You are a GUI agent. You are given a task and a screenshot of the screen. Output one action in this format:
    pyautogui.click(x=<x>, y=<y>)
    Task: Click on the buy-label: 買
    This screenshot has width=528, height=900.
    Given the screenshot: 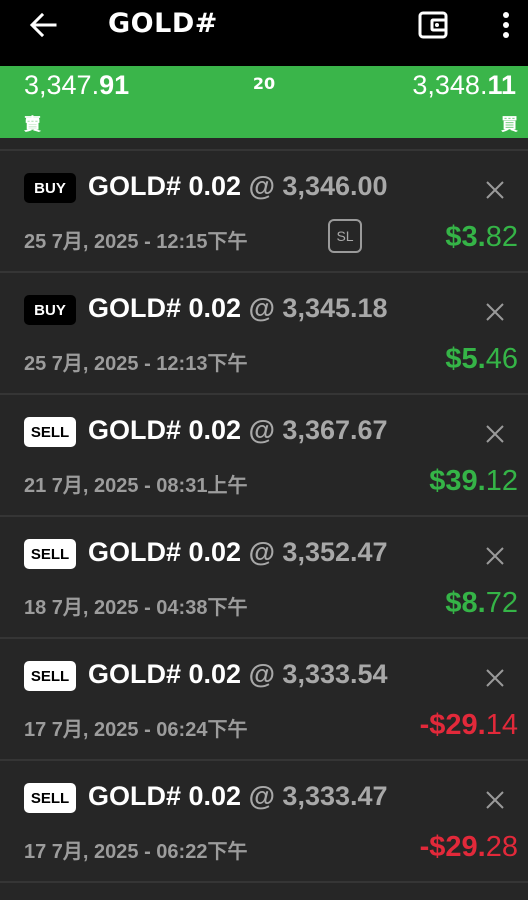 What is the action you would take?
    pyautogui.click(x=509, y=125)
    